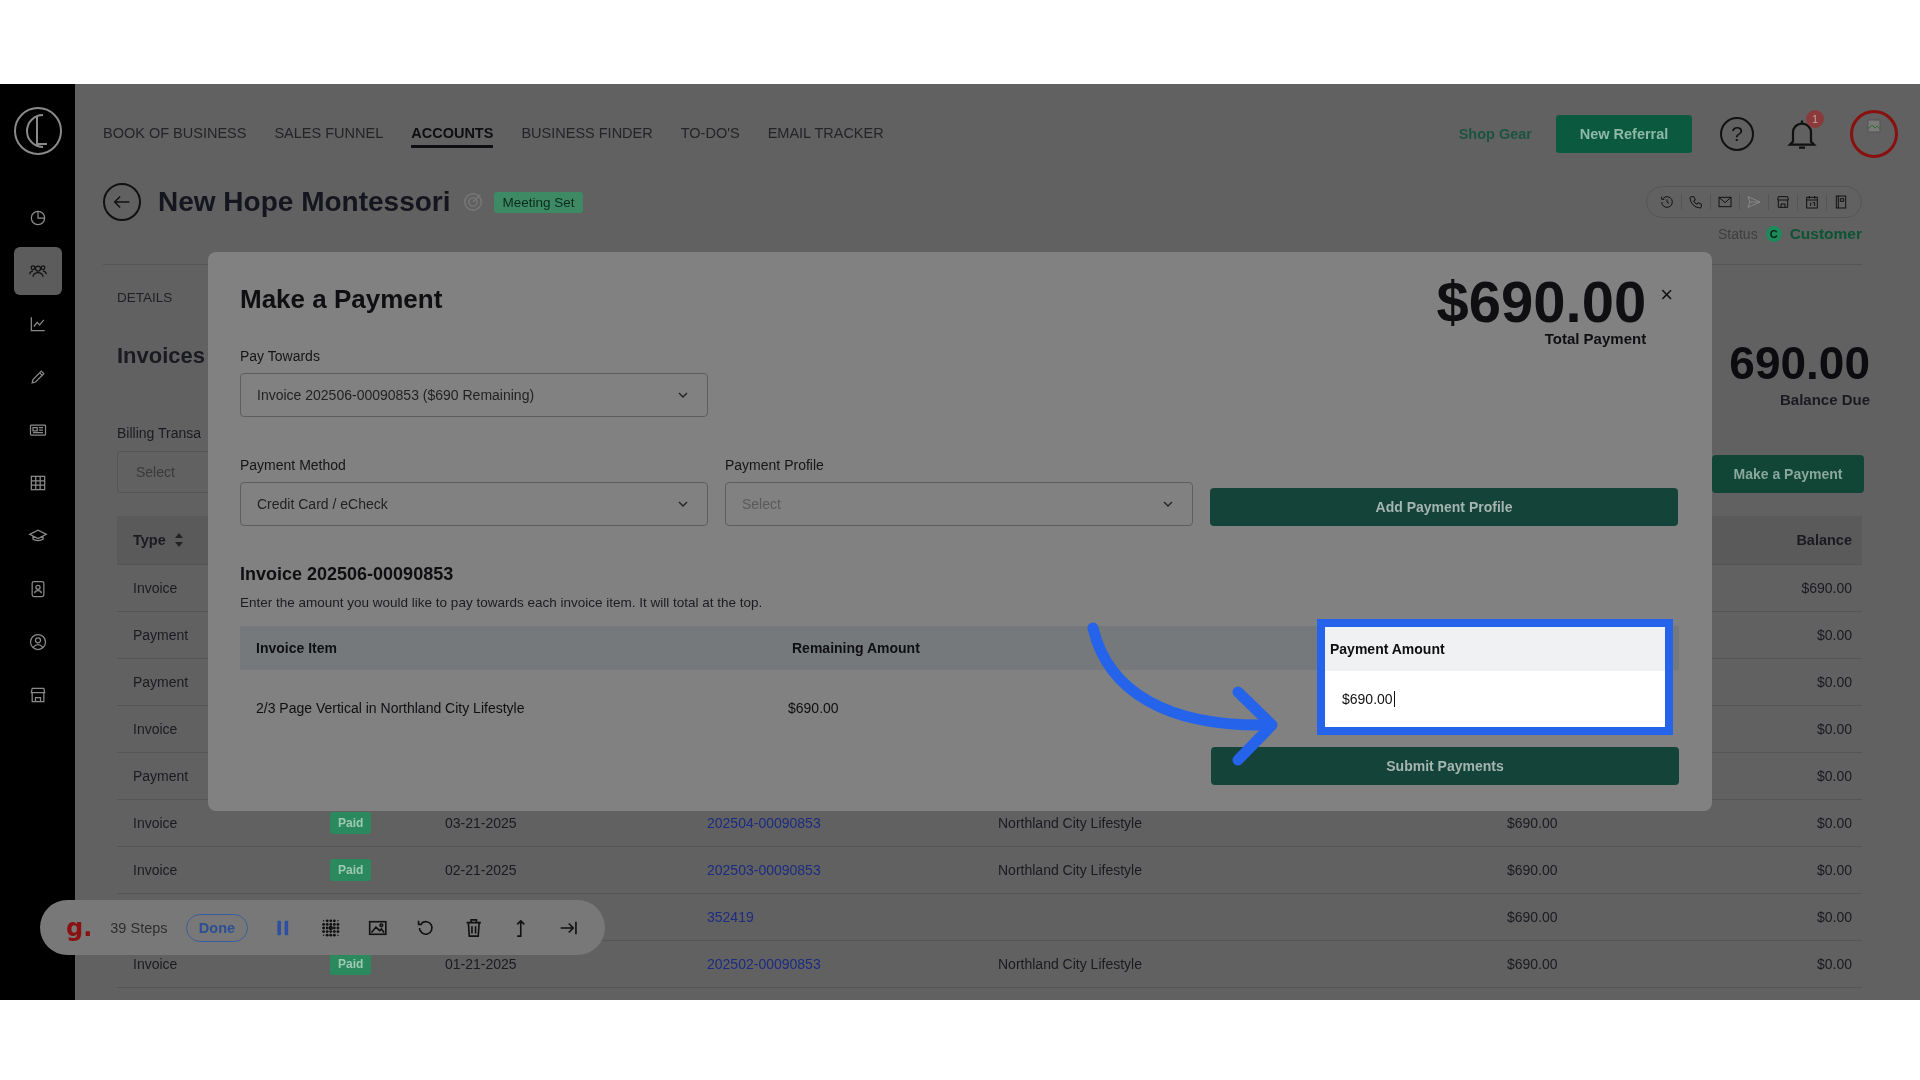  Describe the element at coordinates (1824, 399) in the screenshot. I see `balance-label: Balance Due` at that location.